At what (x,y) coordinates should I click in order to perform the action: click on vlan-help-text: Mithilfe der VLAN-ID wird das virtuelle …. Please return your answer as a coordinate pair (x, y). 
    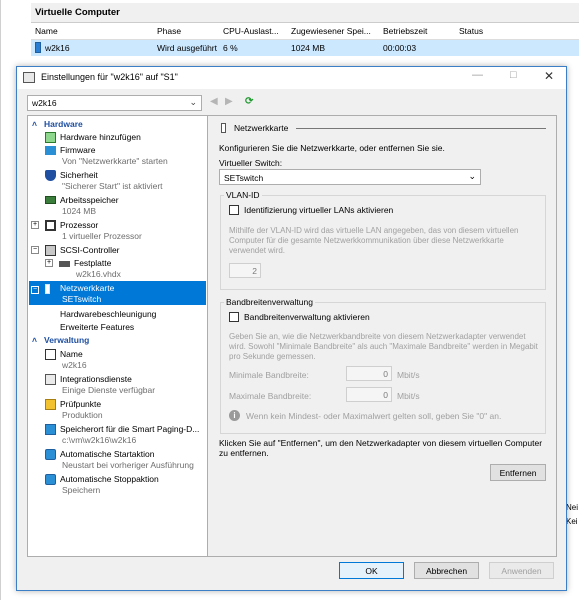
    Looking at the image, I should click on (374, 240).